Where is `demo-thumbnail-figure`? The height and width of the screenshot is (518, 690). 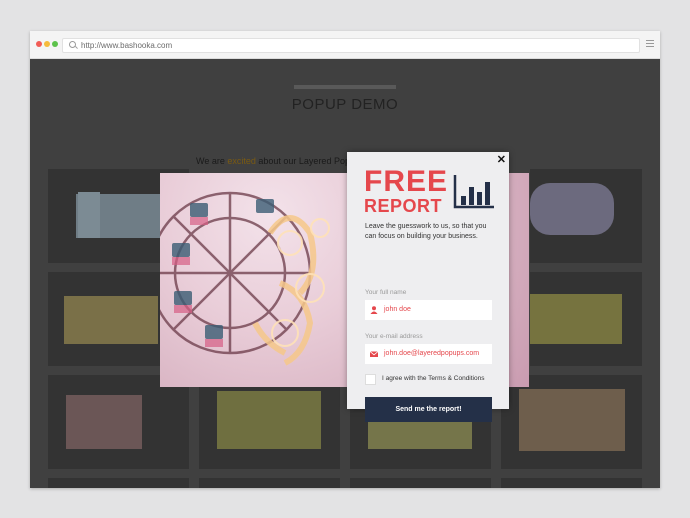 demo-thumbnail-figure is located at coordinates (89, 215).